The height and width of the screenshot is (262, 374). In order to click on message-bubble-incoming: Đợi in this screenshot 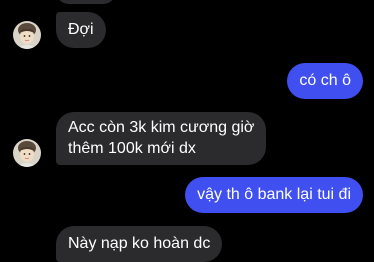, I will do `click(81, 30)`.